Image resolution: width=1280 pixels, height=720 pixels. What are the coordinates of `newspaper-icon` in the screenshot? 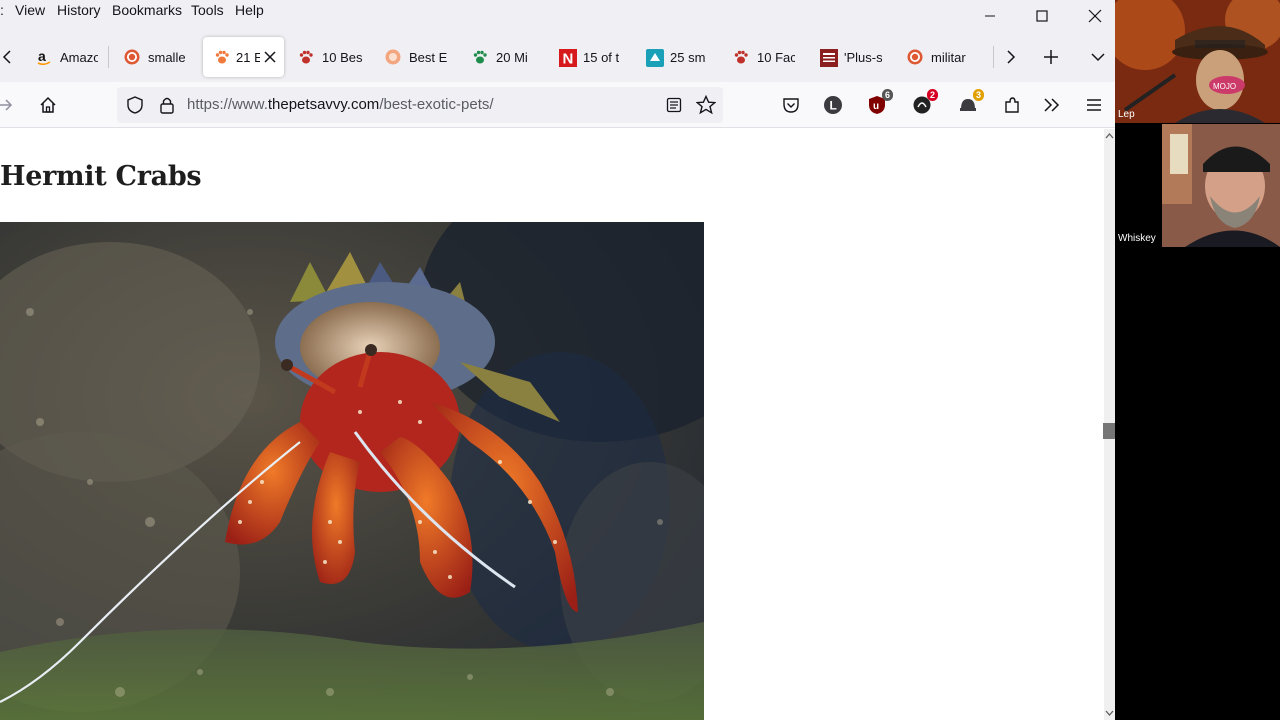 It's located at (829, 58).